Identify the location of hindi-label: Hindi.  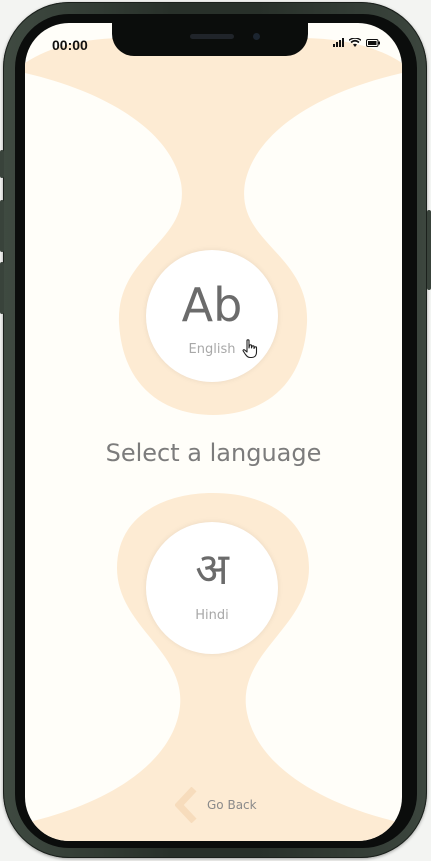
(212, 615).